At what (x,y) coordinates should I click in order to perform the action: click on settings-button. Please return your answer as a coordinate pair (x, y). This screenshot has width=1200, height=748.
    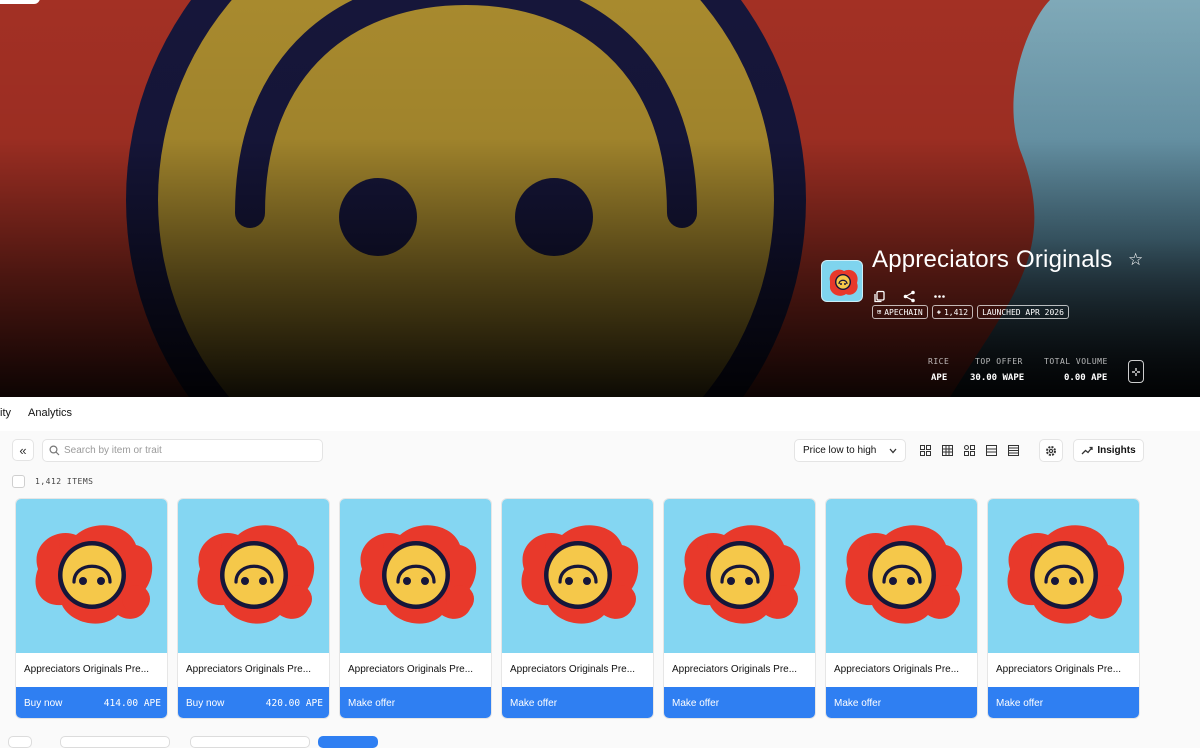
    Looking at the image, I should click on (1051, 450).